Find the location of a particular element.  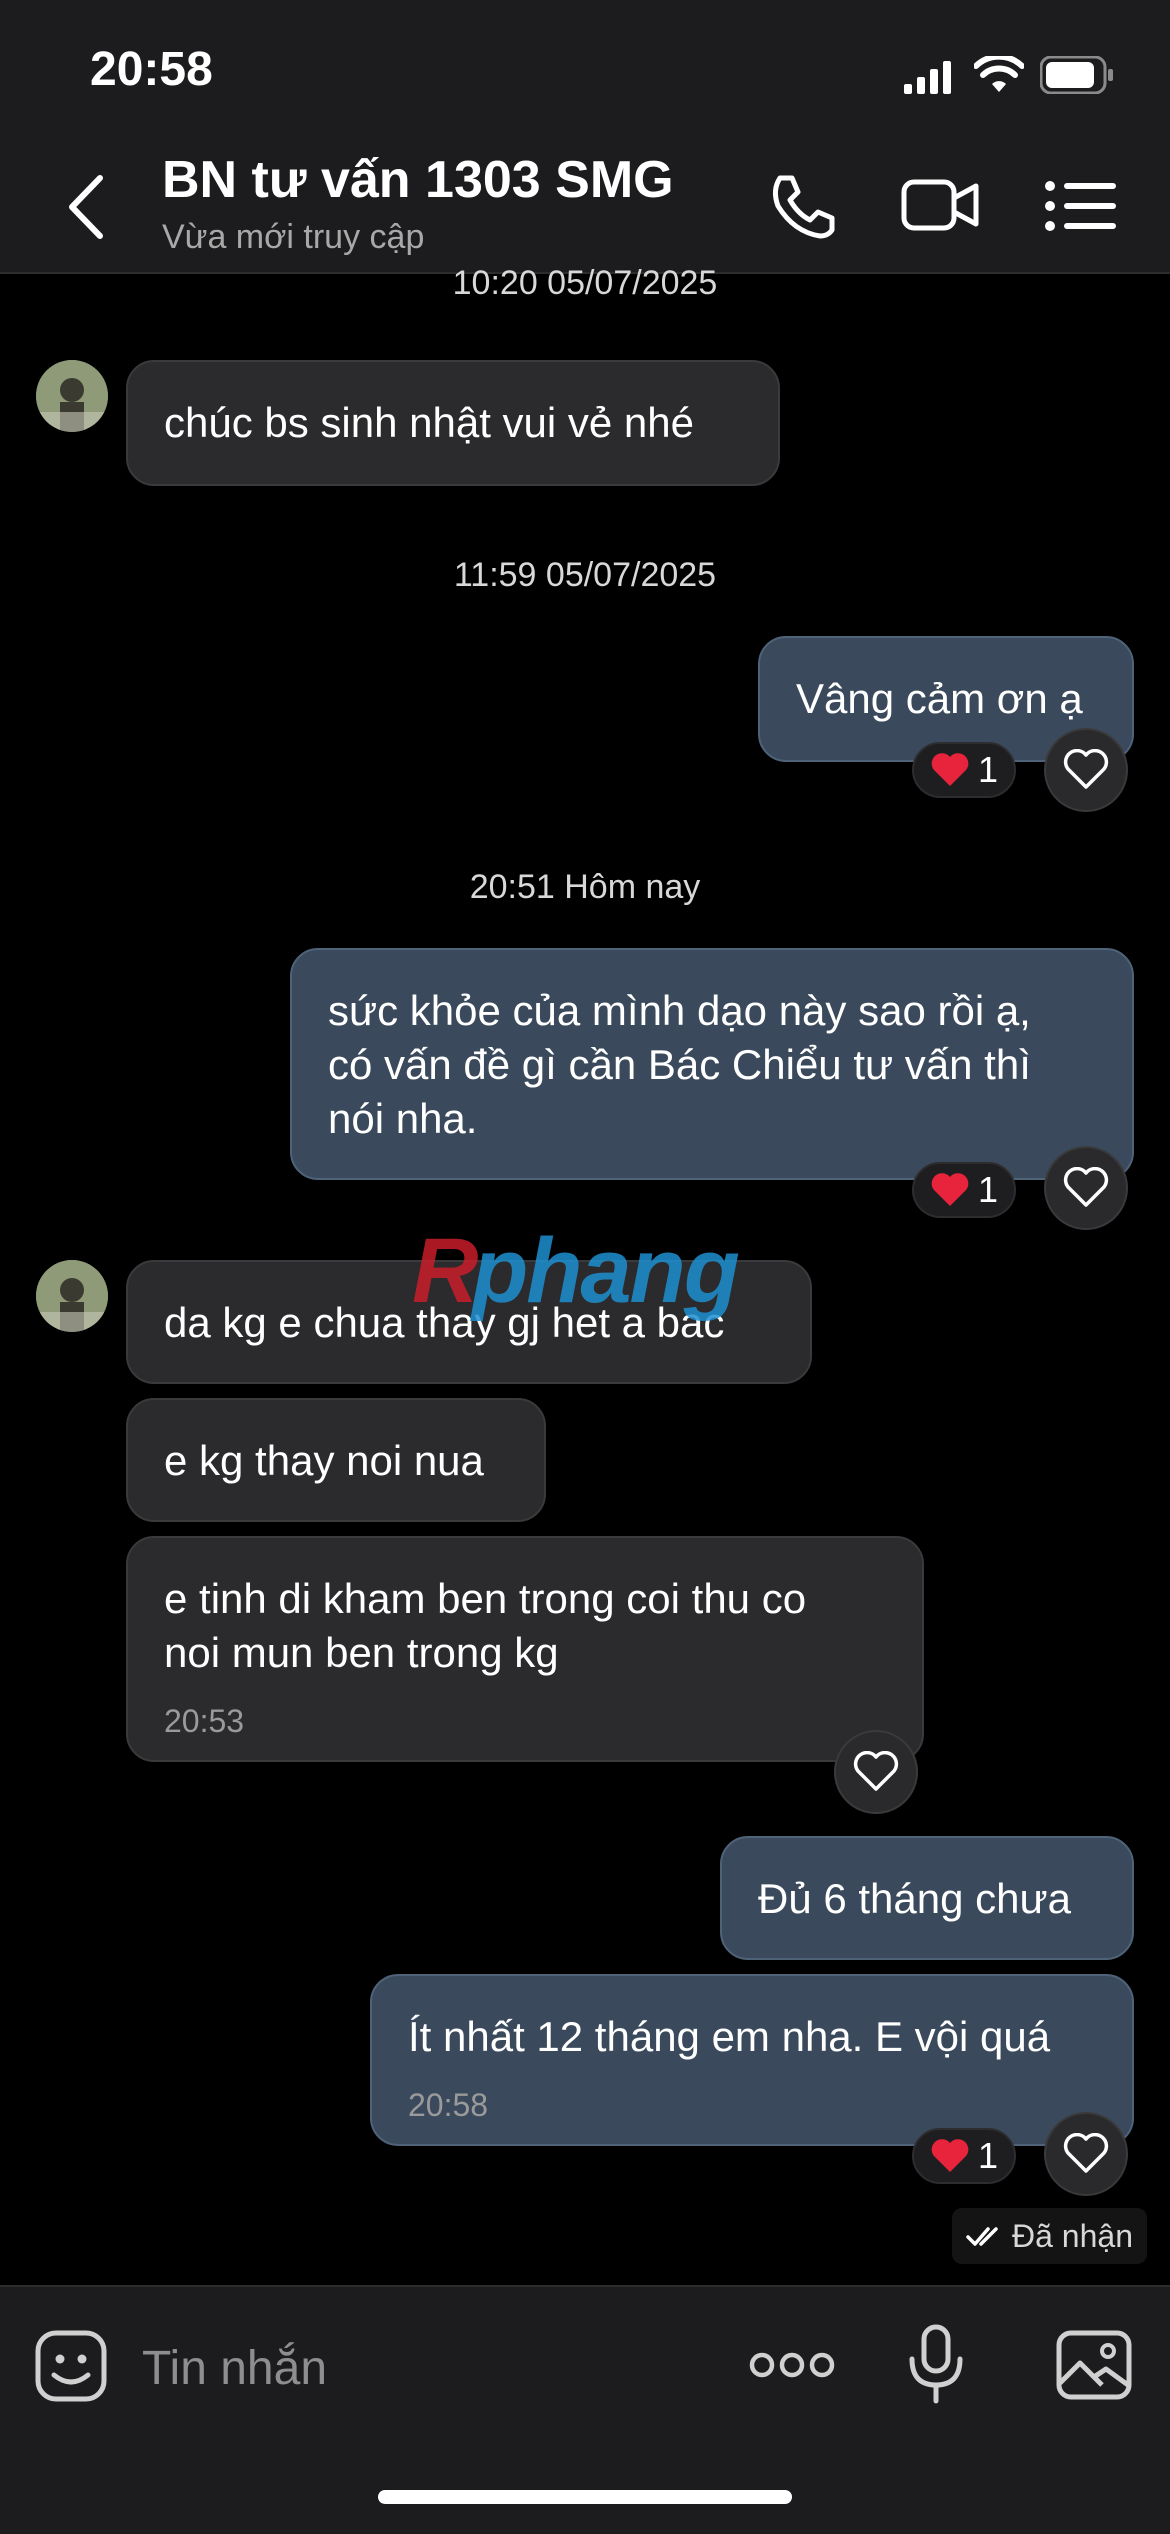

home-indicator is located at coordinates (585, 2497).